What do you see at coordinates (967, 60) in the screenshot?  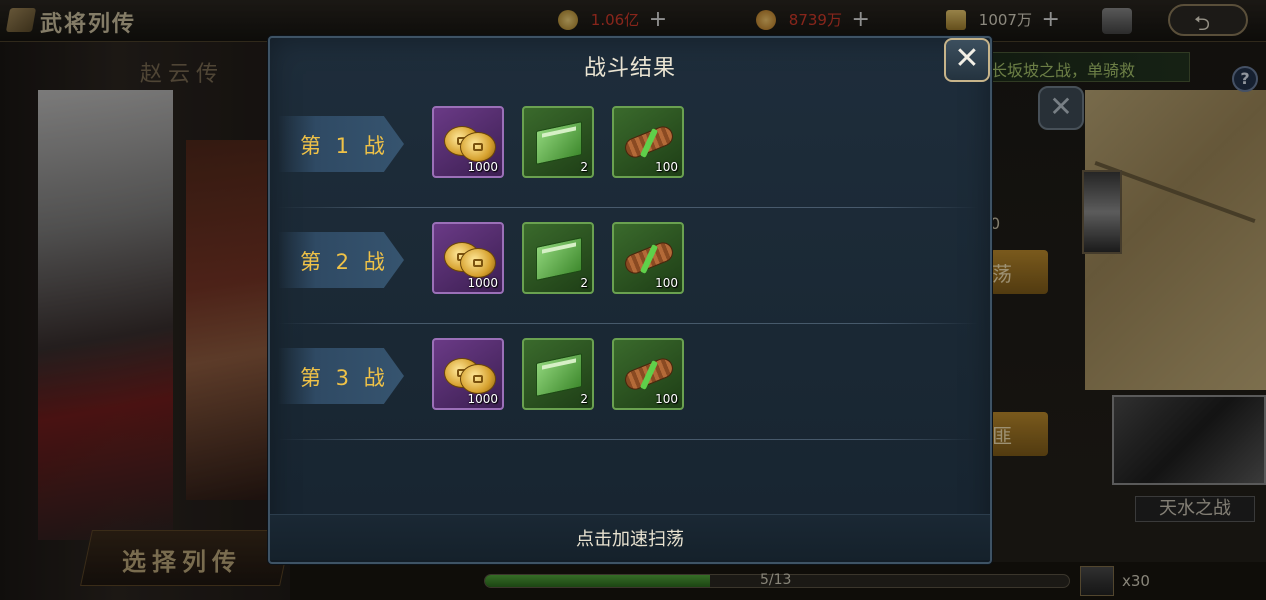 I see `close-icon: ✕` at bounding box center [967, 60].